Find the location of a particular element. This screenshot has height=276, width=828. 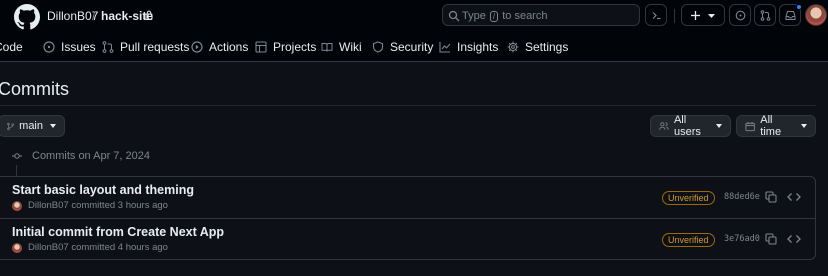

page-title: Commits is located at coordinates (34, 89).